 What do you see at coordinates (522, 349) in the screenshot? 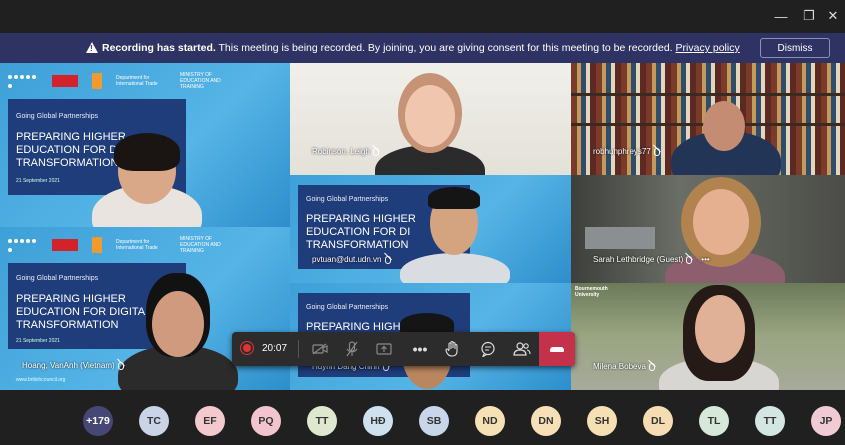
I see `participants-icon` at bounding box center [522, 349].